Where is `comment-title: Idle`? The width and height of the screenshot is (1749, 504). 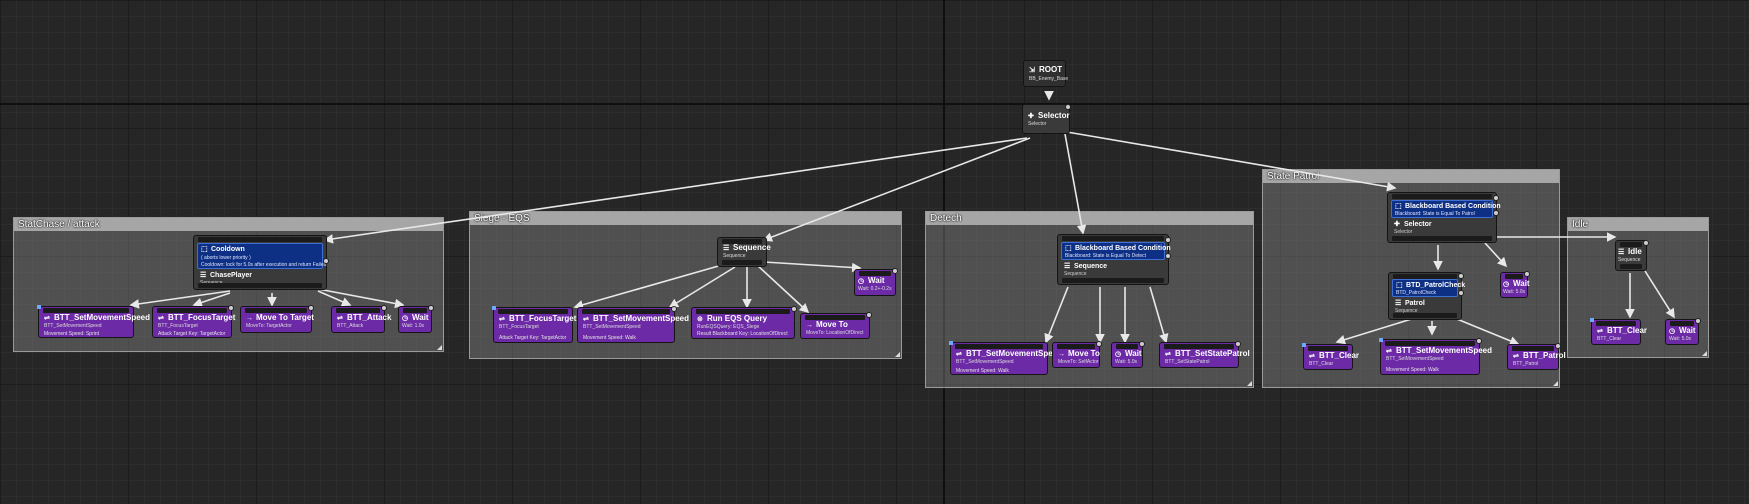 comment-title: Idle is located at coordinates (1638, 224).